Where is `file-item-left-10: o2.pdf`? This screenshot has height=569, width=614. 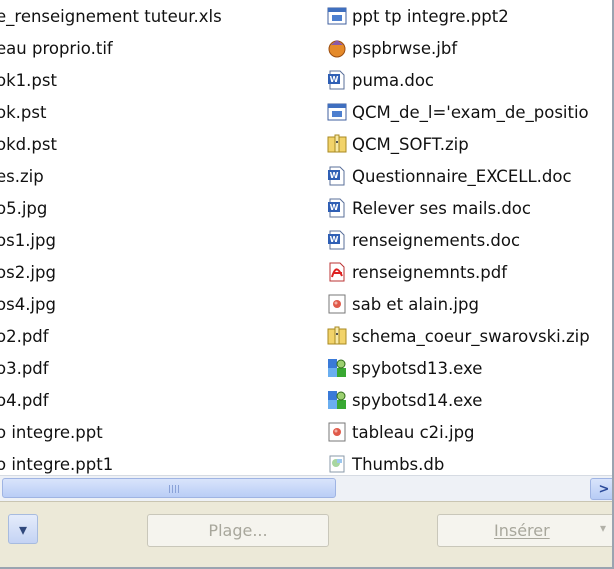 file-item-left-10: o2.pdf is located at coordinates (24, 336).